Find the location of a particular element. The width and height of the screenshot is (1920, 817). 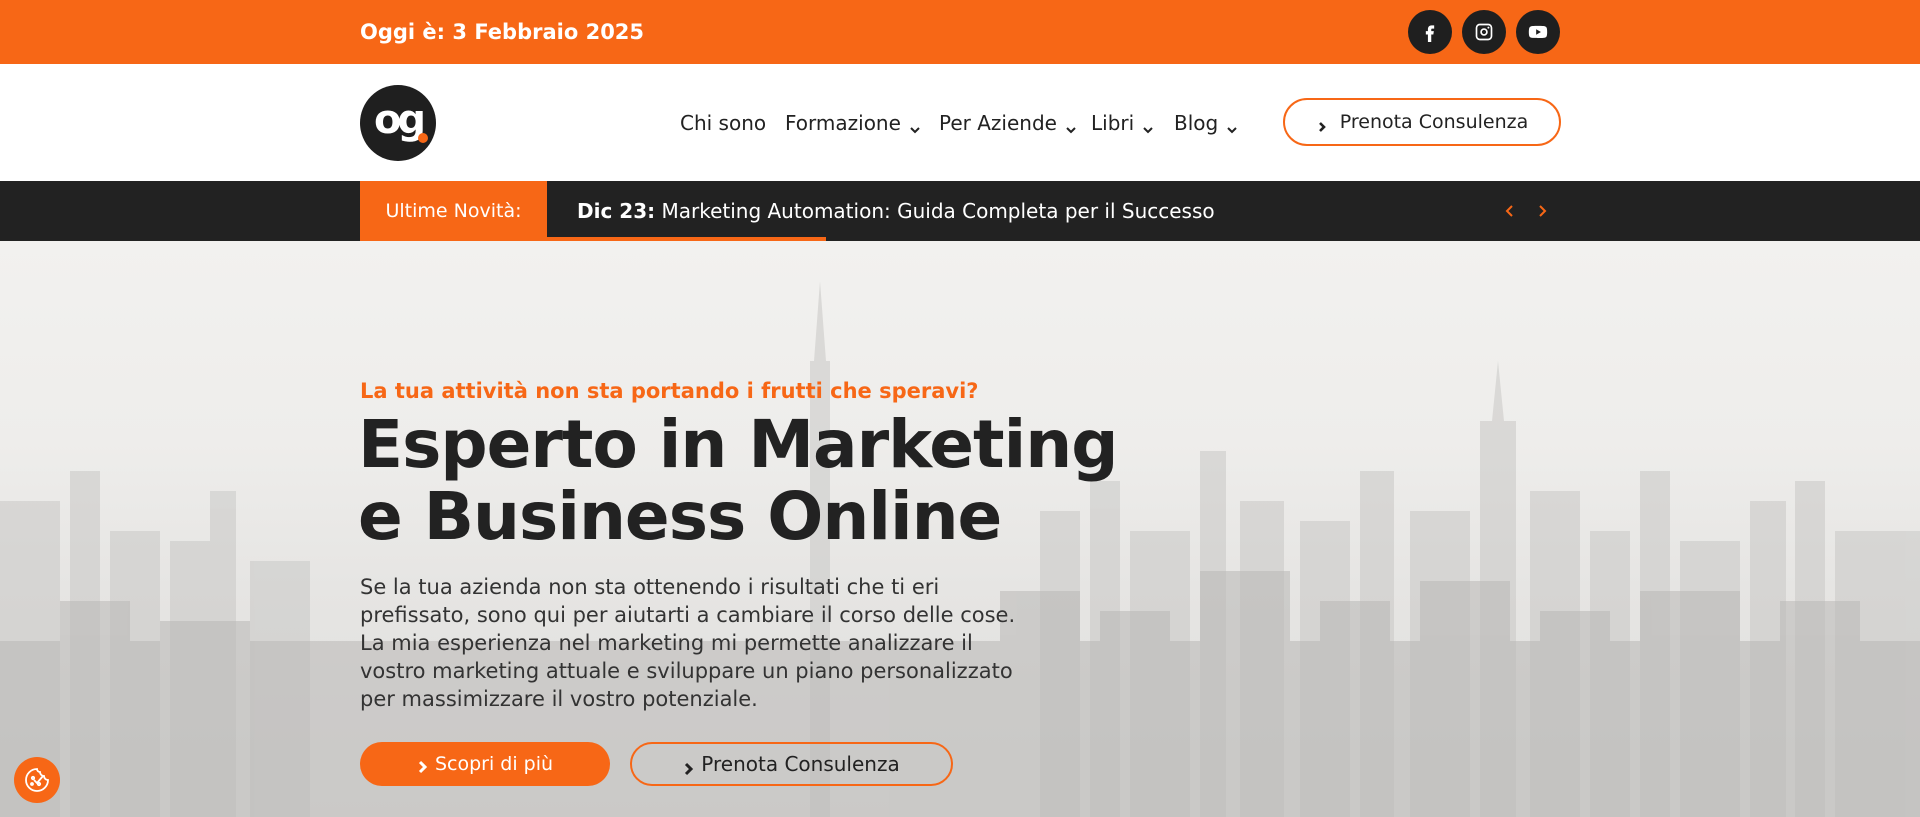

cookie-settings-button is located at coordinates (37, 780).